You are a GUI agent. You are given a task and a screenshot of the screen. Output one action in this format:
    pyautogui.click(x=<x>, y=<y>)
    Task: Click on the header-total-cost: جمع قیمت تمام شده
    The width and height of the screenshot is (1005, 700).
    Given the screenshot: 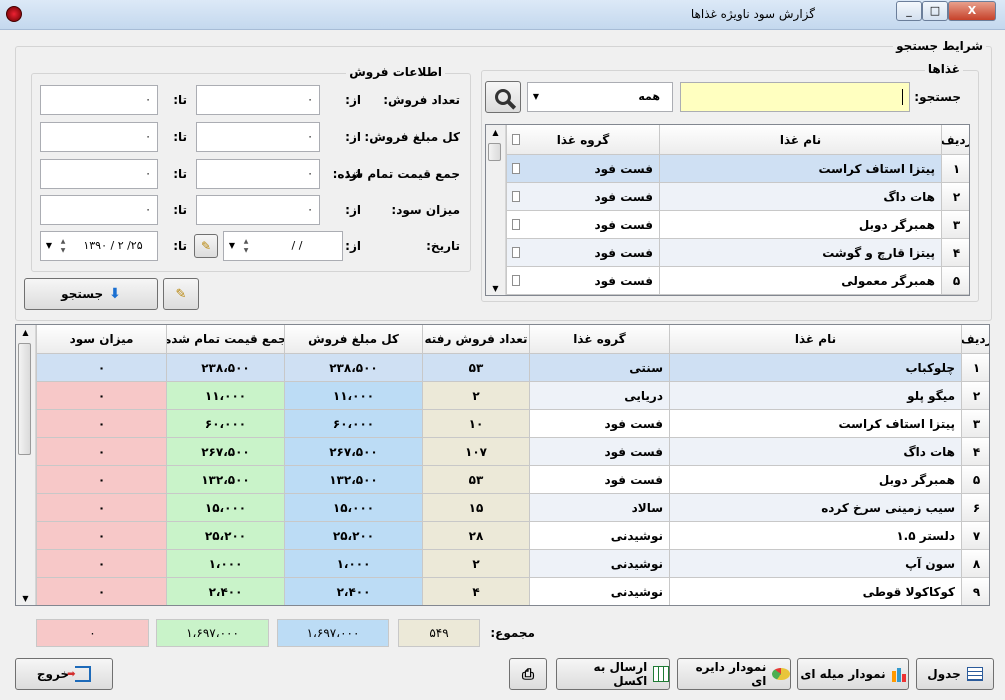 What is the action you would take?
    pyautogui.click(x=225, y=339)
    